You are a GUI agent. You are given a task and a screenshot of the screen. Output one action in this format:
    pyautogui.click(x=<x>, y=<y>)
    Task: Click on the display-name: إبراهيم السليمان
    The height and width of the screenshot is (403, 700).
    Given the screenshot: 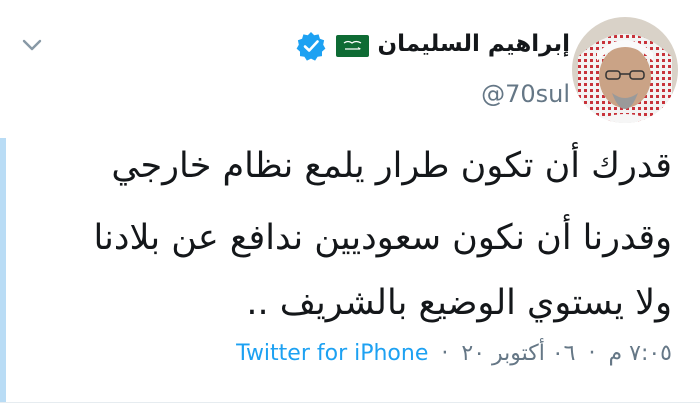 What is the action you would take?
    pyautogui.click(x=474, y=44)
    